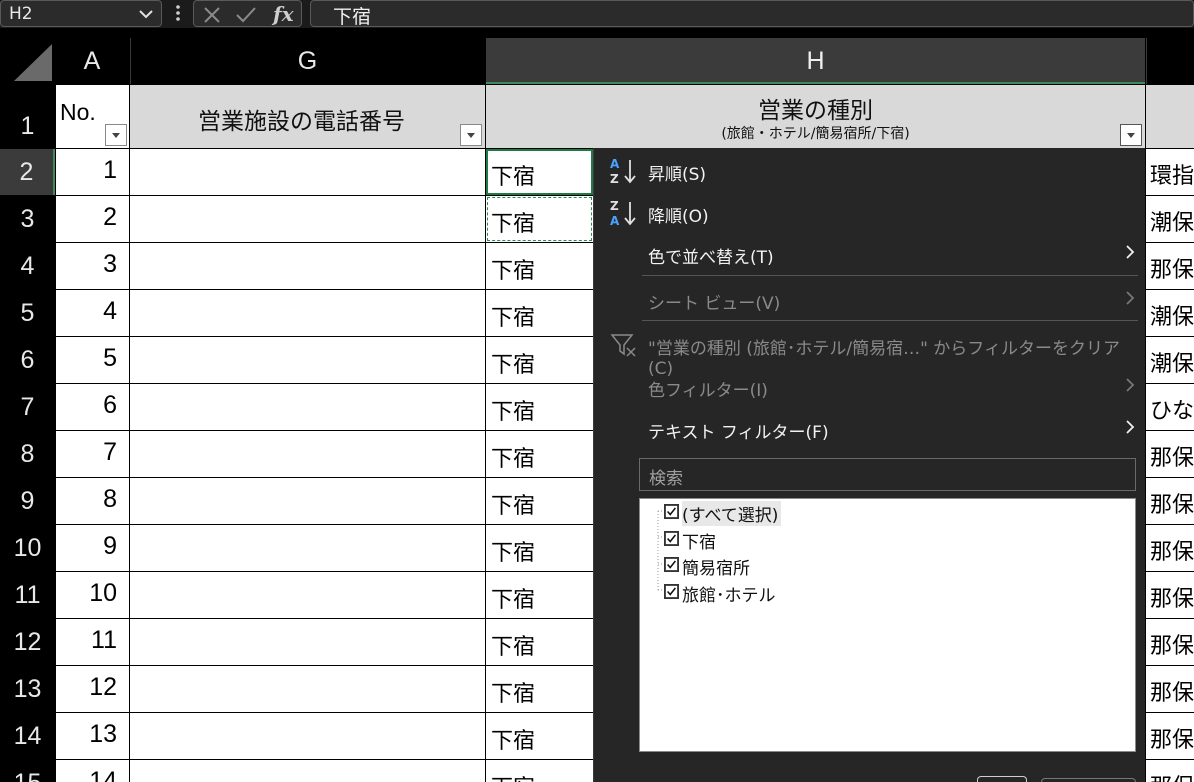  What do you see at coordinates (92, 454) in the screenshot?
I see `cell-no: 7` at bounding box center [92, 454].